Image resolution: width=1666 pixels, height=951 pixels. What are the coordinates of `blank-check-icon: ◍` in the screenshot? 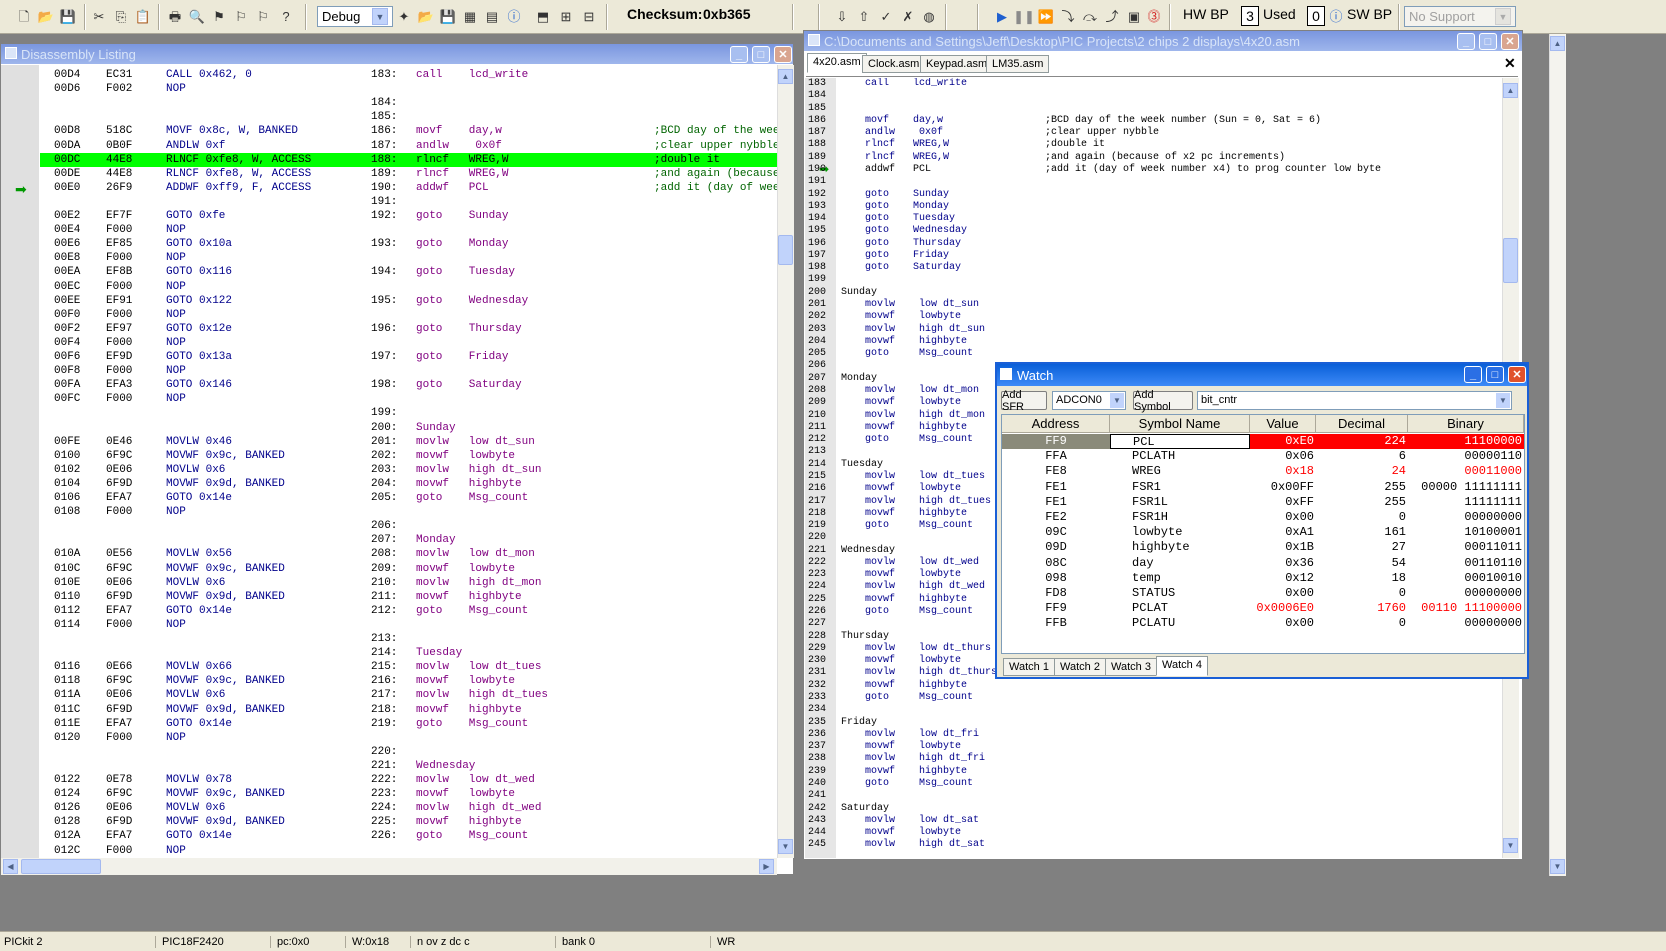 It's located at (929, 16).